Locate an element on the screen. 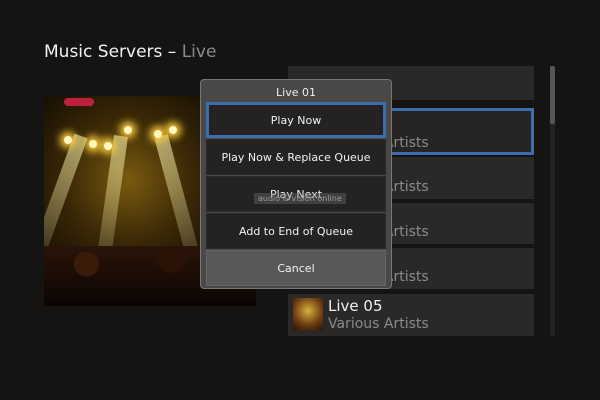  scrollbar-thumb is located at coordinates (552, 95).